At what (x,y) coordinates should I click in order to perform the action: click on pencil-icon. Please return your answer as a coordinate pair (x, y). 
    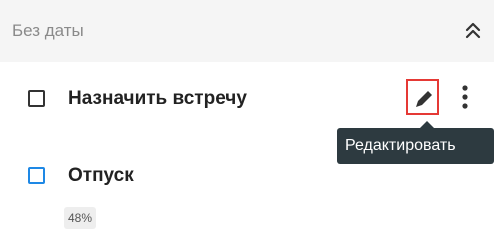
    Looking at the image, I should click on (424, 99).